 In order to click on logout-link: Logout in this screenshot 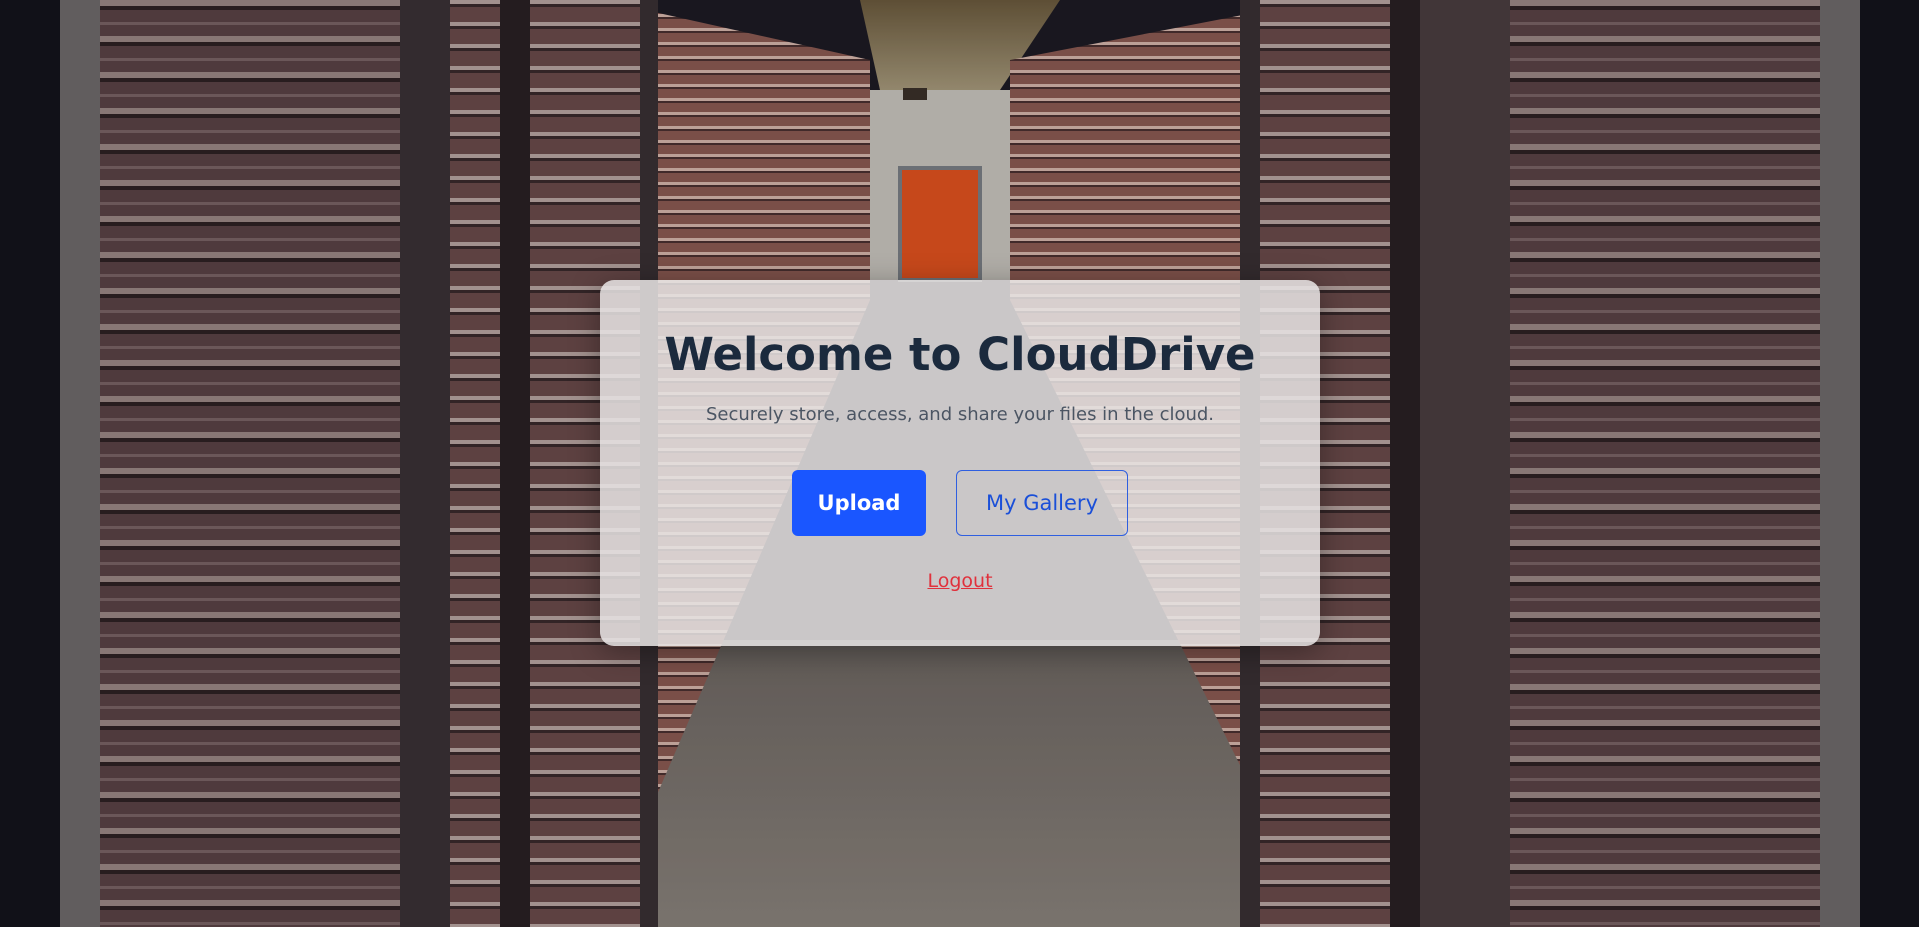, I will do `click(960, 581)`.